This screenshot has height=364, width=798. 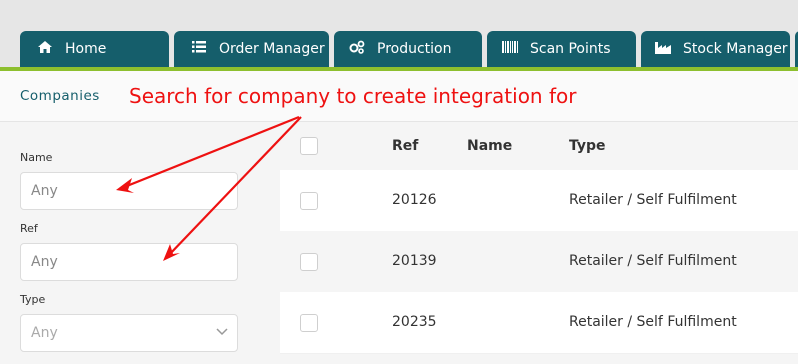 What do you see at coordinates (129, 333) in the screenshot?
I see `type-select: Any` at bounding box center [129, 333].